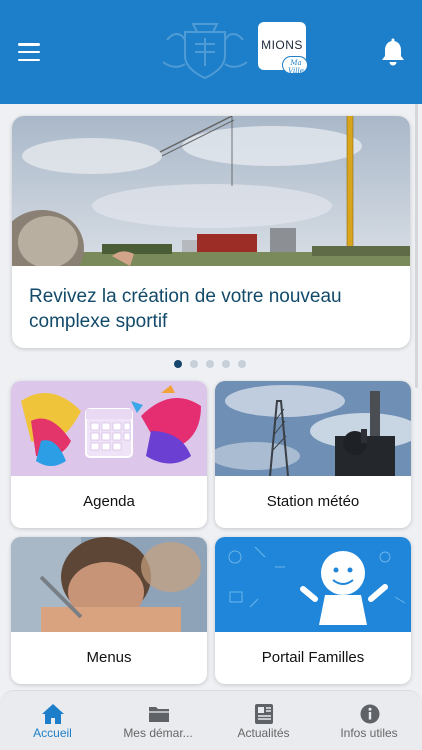  I want to click on tile-label: Menus, so click(109, 657).